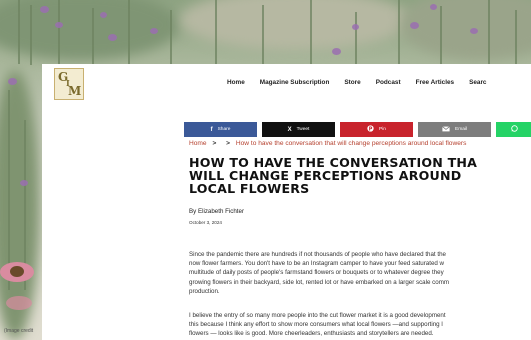 The height and width of the screenshot is (340, 531). I want to click on share-bar: f Share X Tweet P Pin Email, so click(357, 129).